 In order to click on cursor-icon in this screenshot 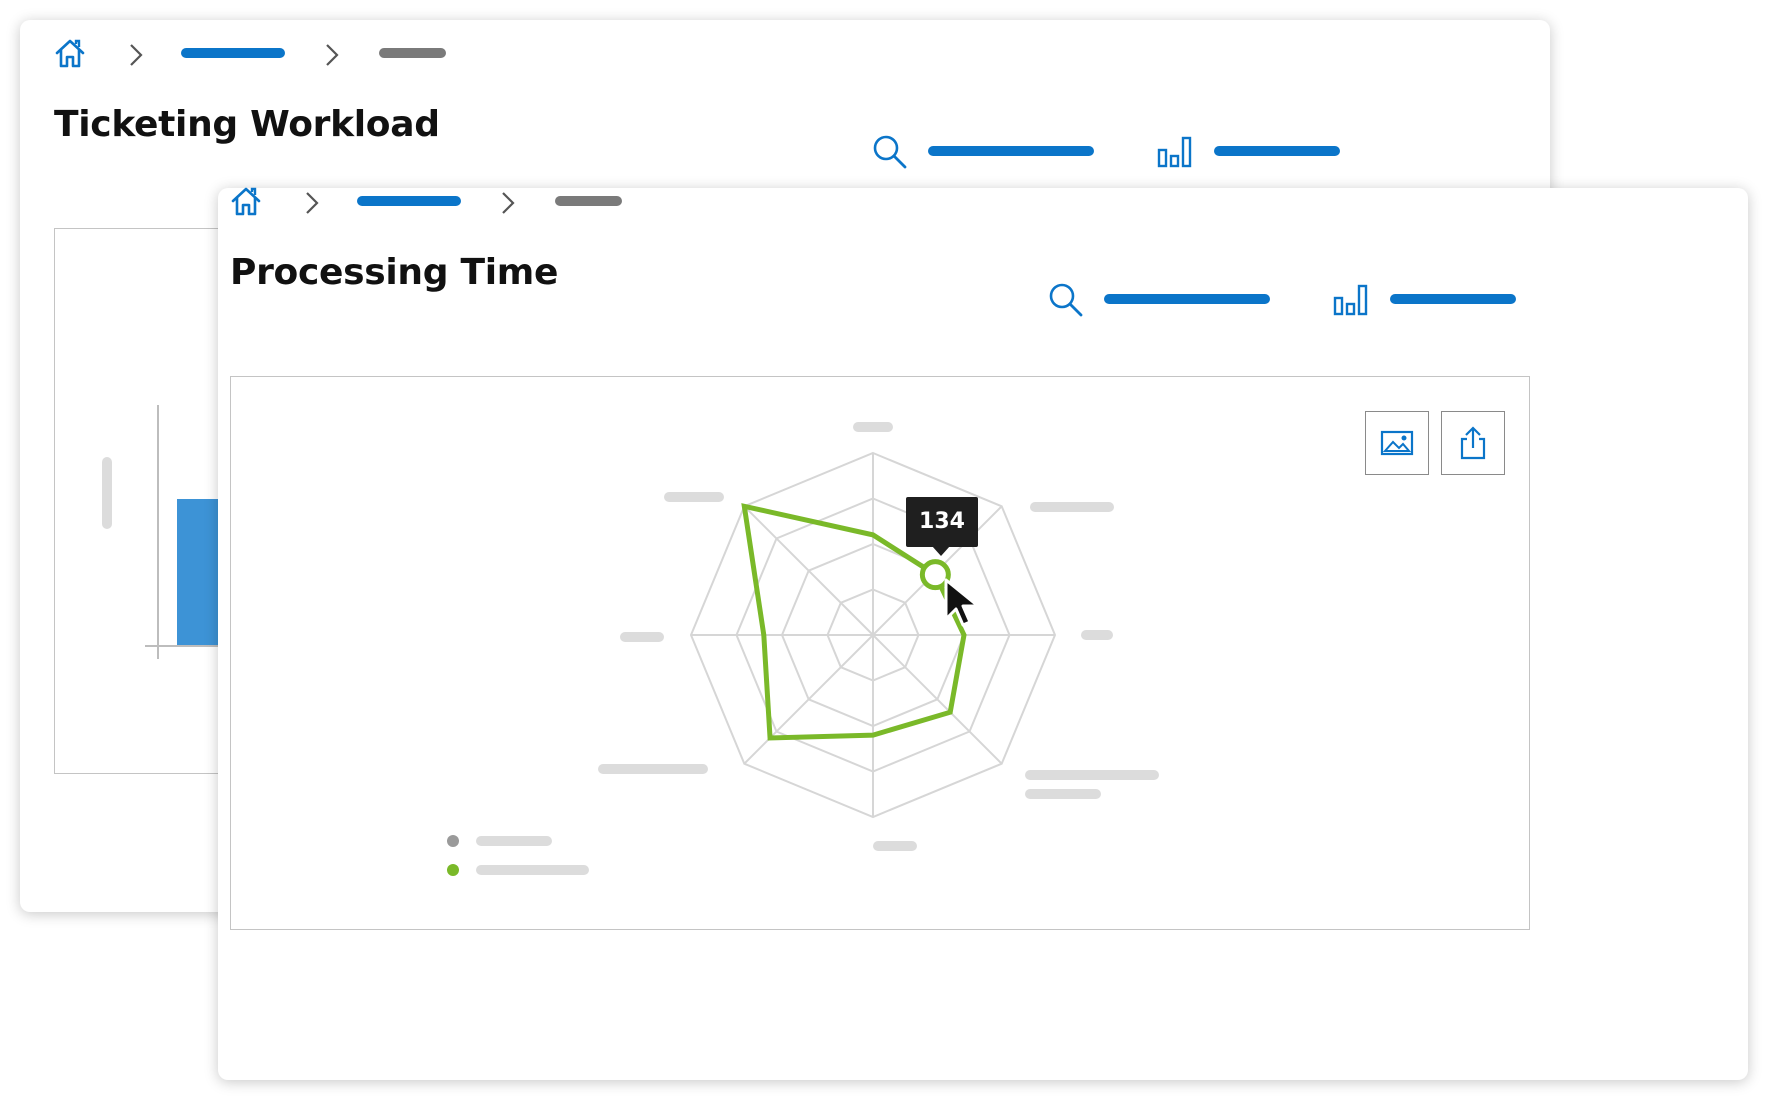, I will do `click(962, 602)`.